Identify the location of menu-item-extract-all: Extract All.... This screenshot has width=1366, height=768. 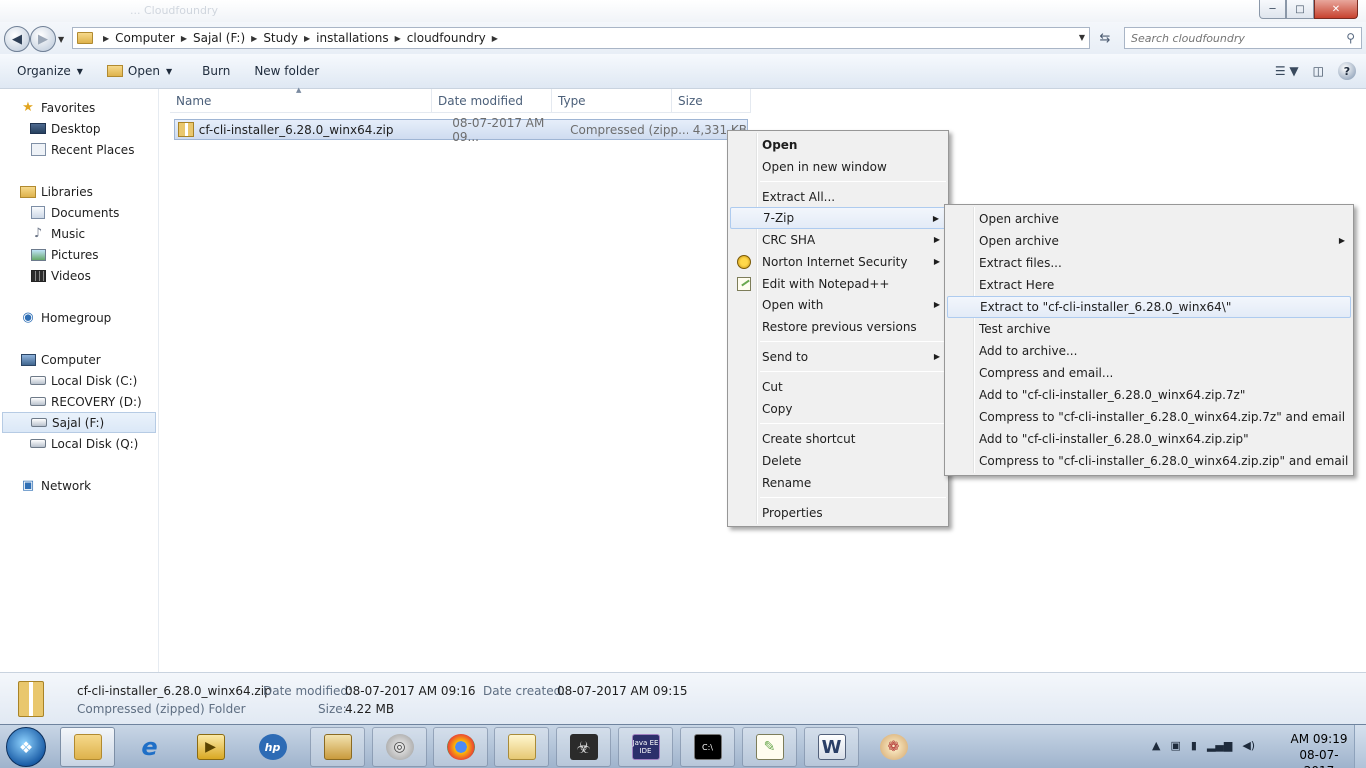
(838, 197).